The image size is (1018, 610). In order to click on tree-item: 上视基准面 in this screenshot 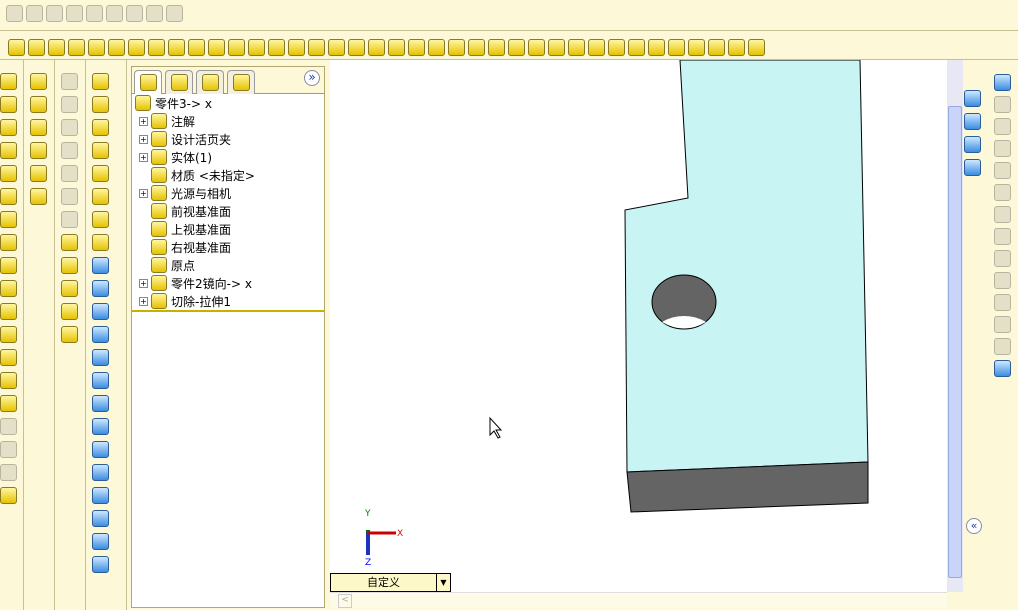, I will do `click(228, 229)`.